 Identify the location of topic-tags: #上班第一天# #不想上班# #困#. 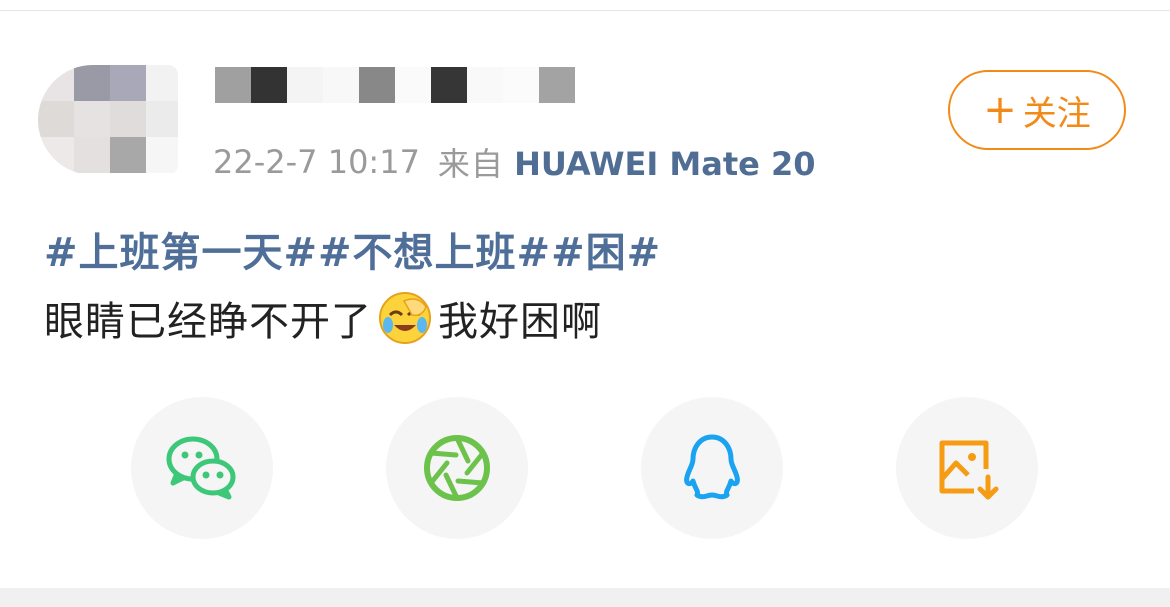
(352, 249).